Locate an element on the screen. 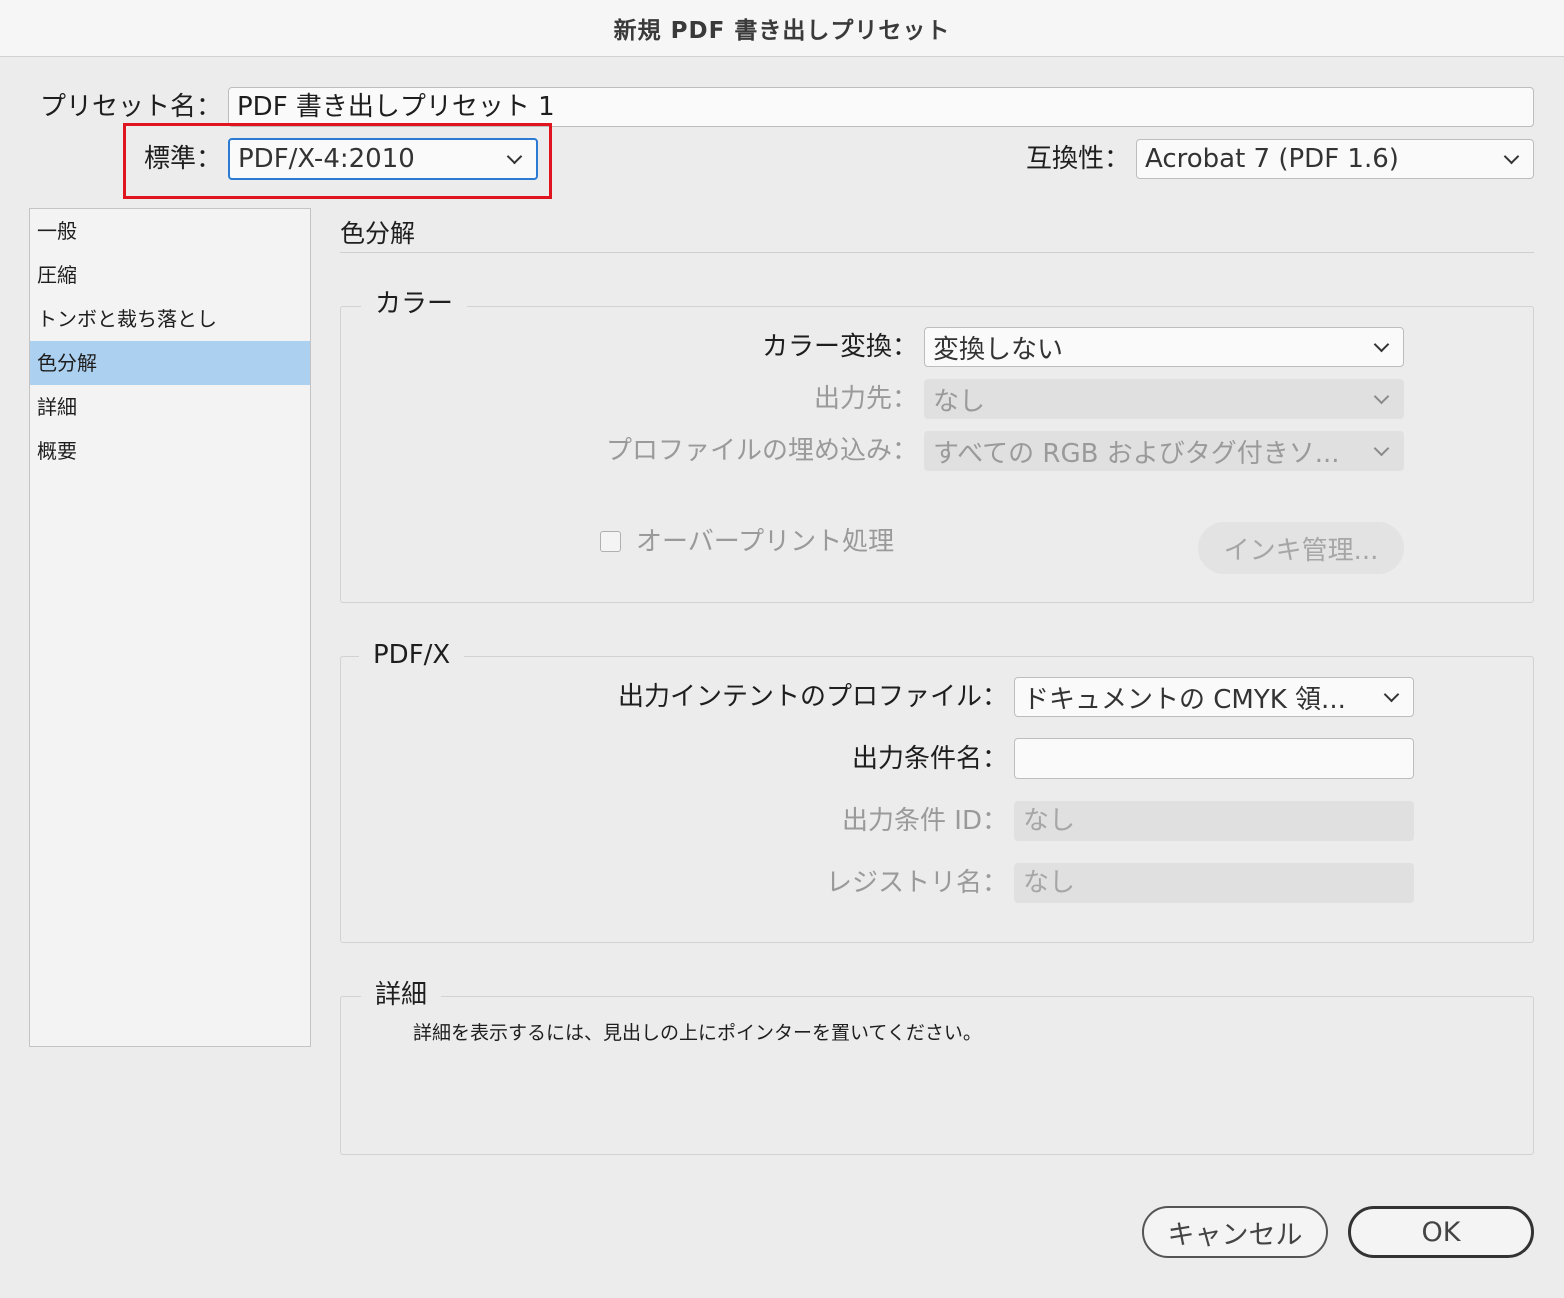  cancel-button: キャンセル is located at coordinates (1235, 1232).